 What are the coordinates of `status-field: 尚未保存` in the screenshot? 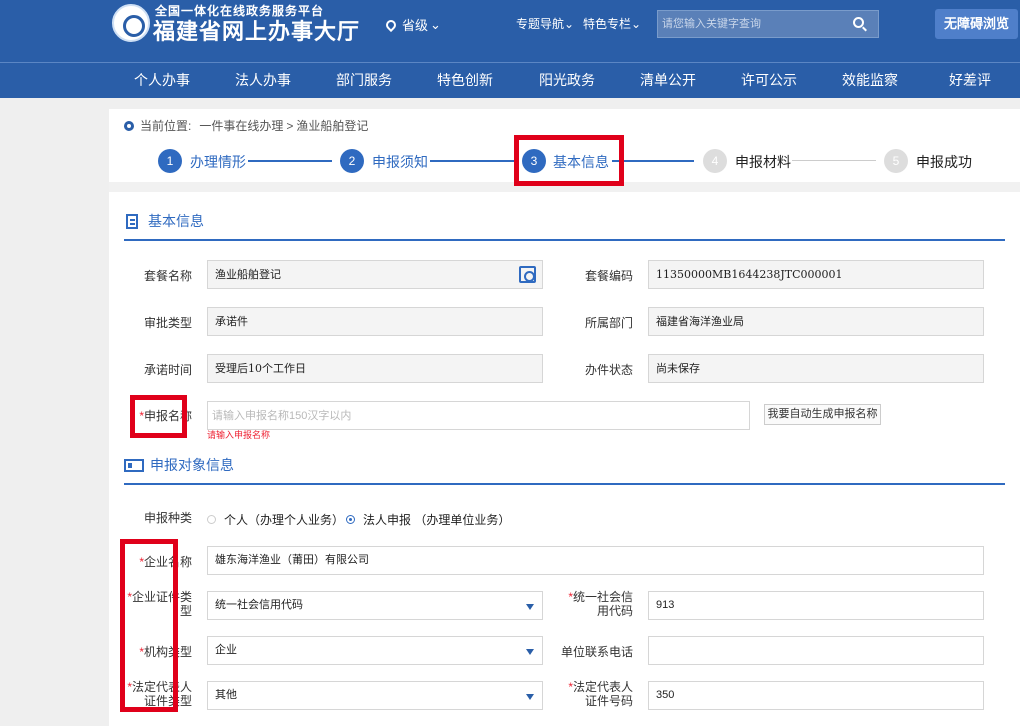 It's located at (816, 368).